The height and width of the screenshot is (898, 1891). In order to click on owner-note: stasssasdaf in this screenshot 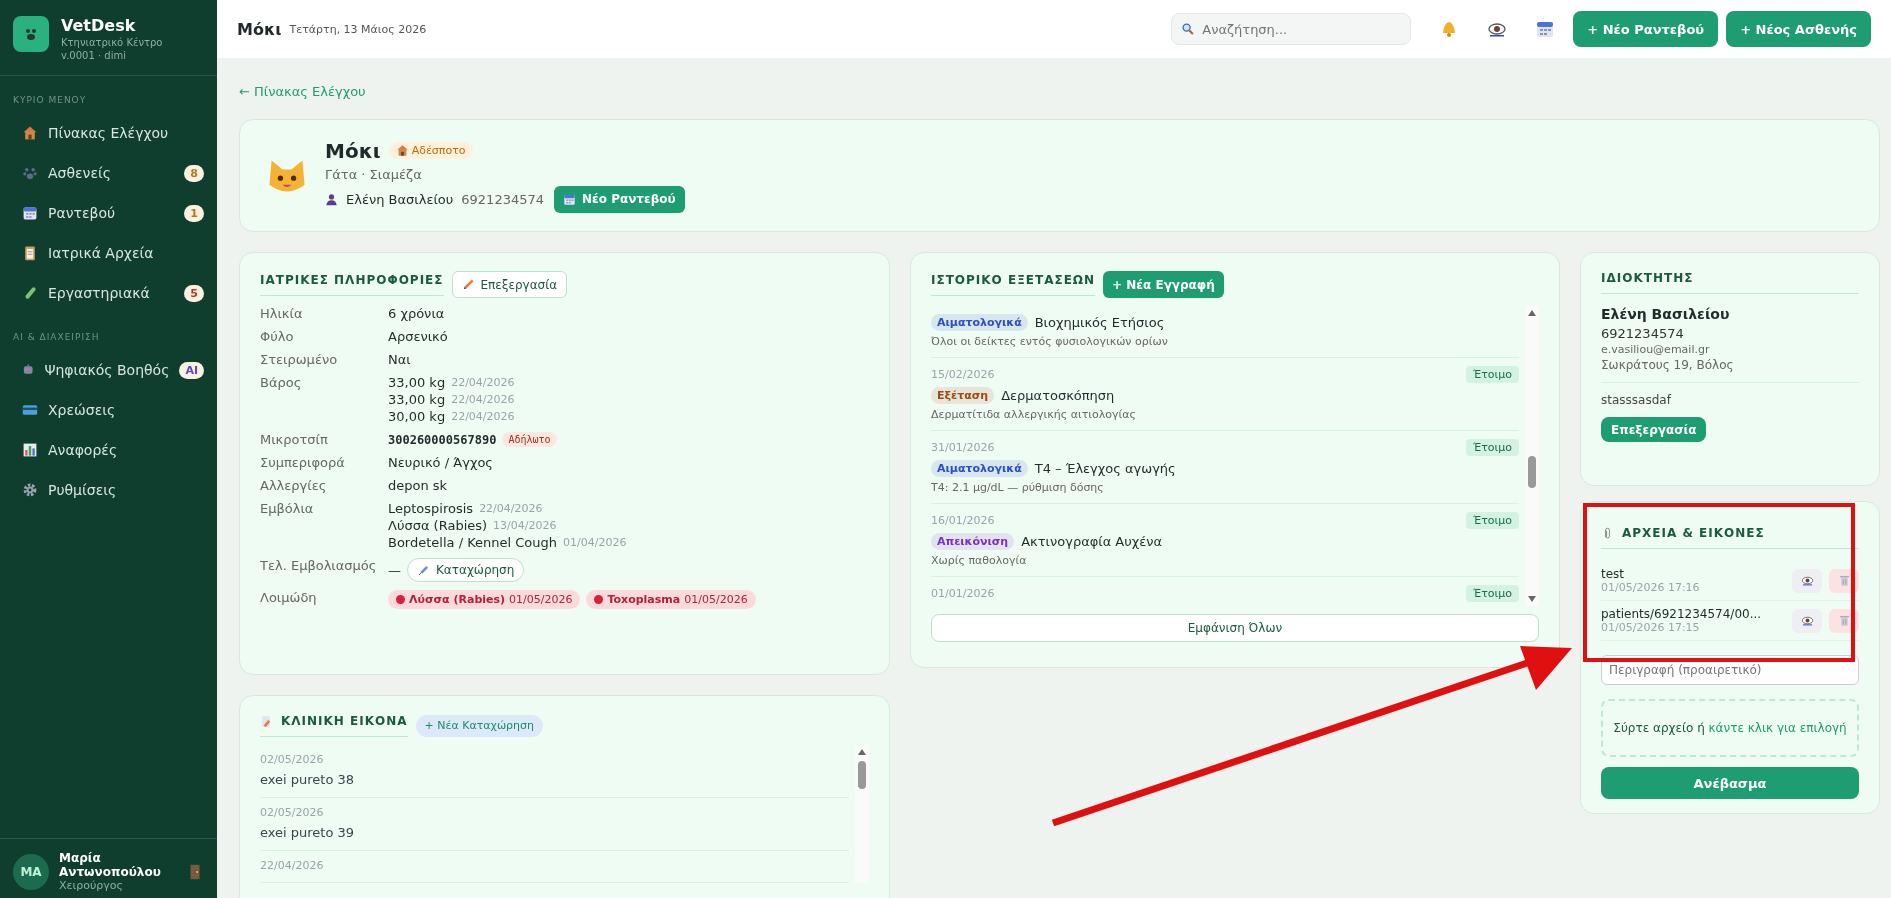, I will do `click(1637, 400)`.